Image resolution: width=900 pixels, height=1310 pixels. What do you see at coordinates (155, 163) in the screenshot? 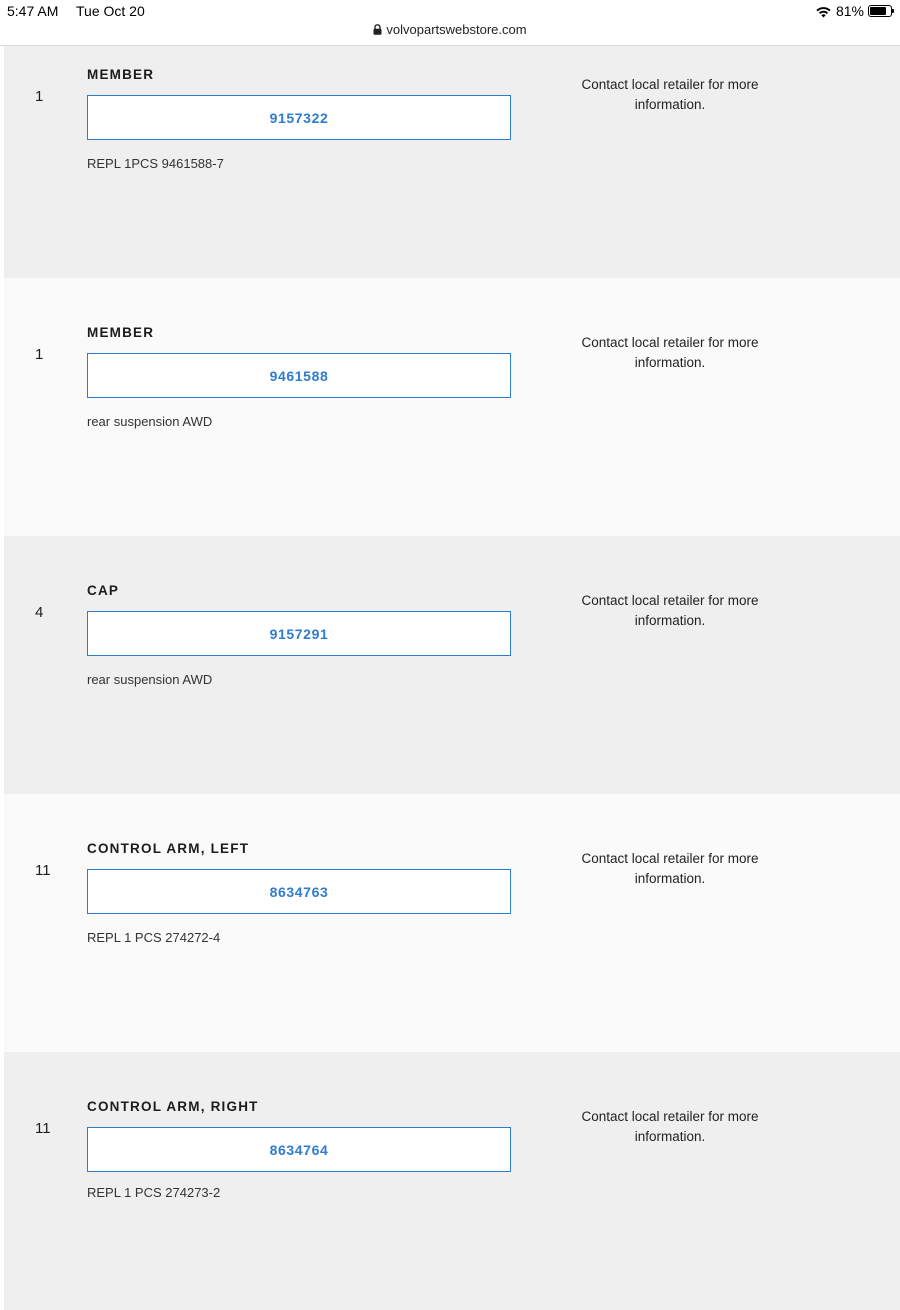
I see `part-note: REPL 1PCS 9461588-7` at bounding box center [155, 163].